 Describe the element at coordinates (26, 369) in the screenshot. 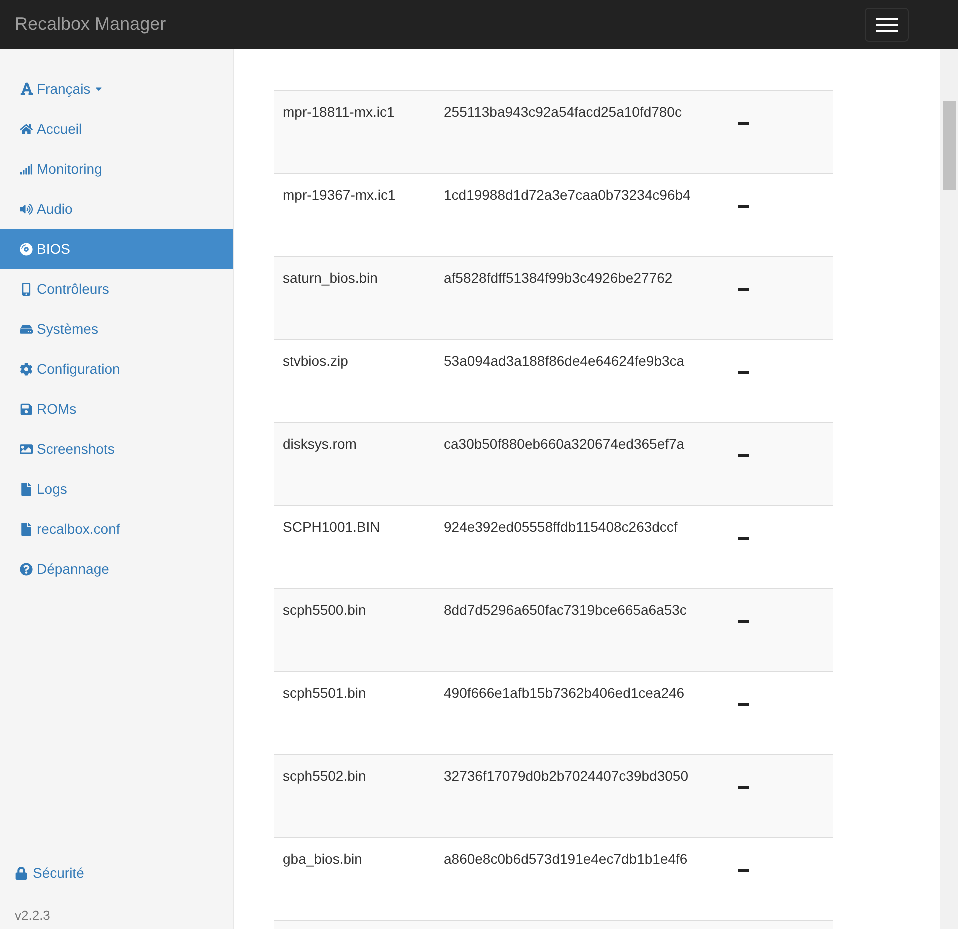

I see `gear-icon` at that location.